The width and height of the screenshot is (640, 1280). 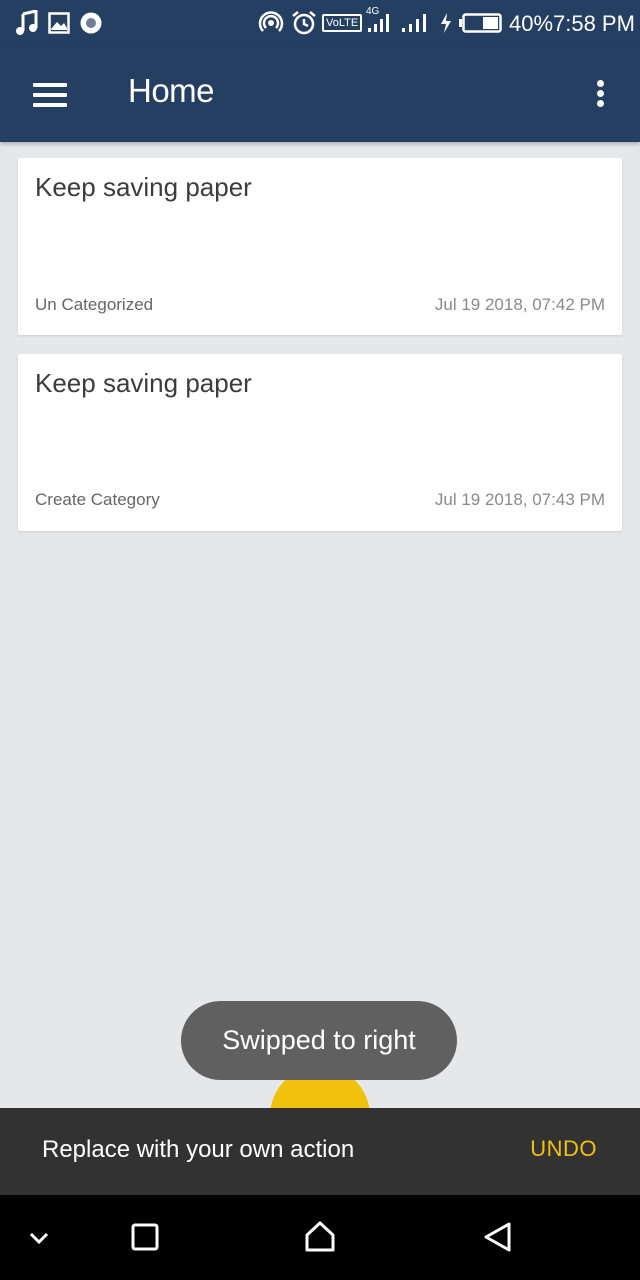 What do you see at coordinates (381, 26) in the screenshot?
I see `signal-4g-icon` at bounding box center [381, 26].